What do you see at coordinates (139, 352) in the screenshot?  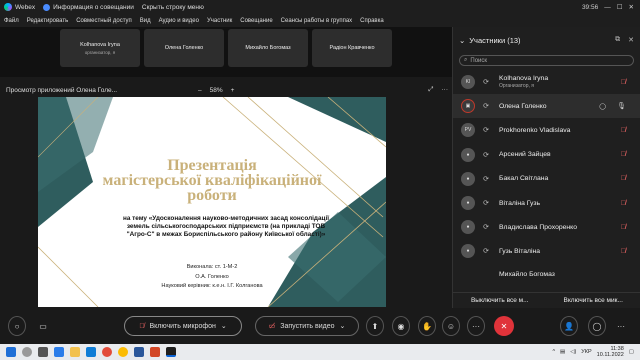 I see `word-icon` at bounding box center [139, 352].